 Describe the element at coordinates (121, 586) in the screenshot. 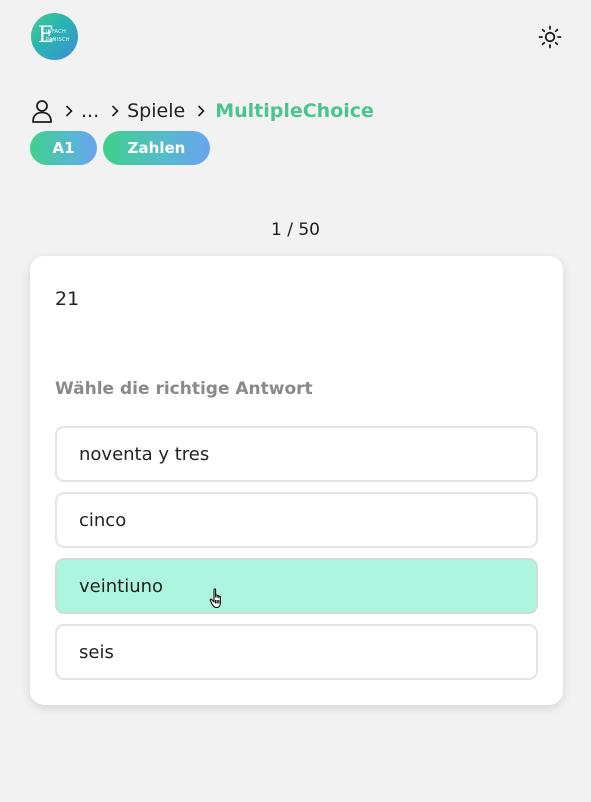

I see `answer-option-label: veintiuno` at that location.